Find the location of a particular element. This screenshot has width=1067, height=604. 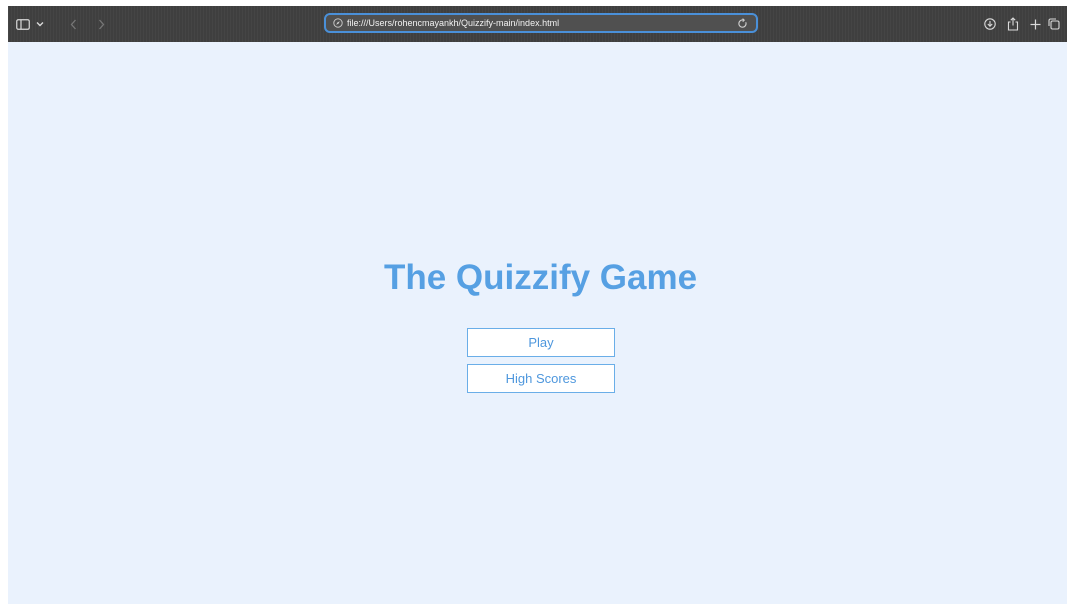

page-title: The Quizzify Game is located at coordinates (540, 277).